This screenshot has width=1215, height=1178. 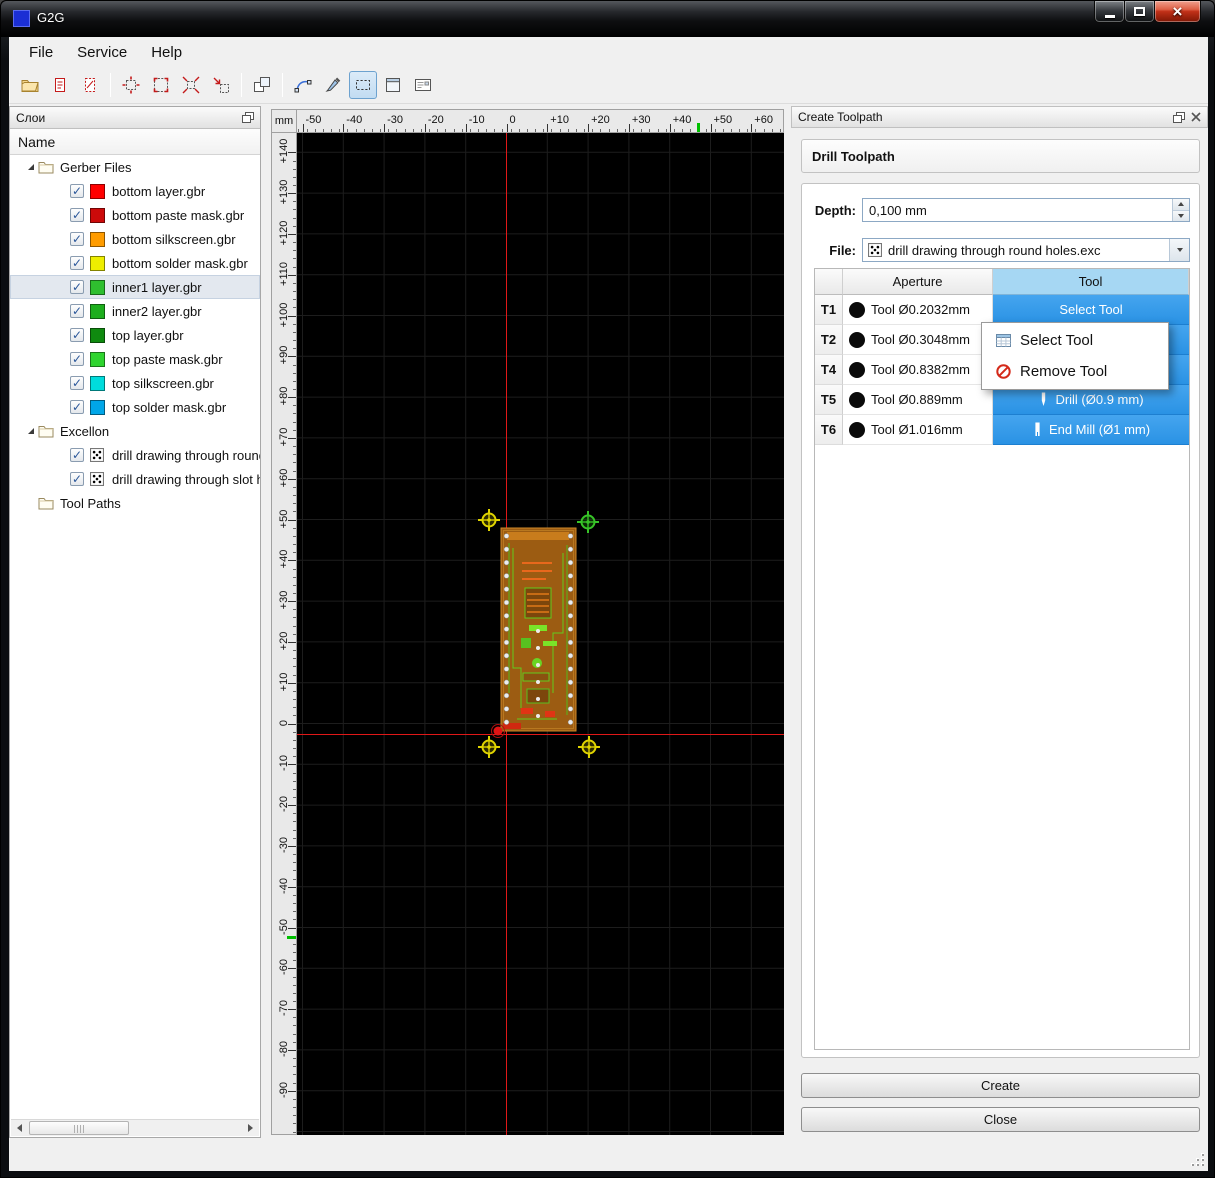 What do you see at coordinates (135, 383) in the screenshot?
I see `tree-item-top-silkscreen-gbr: ✓ top silkscreen.gbr` at bounding box center [135, 383].